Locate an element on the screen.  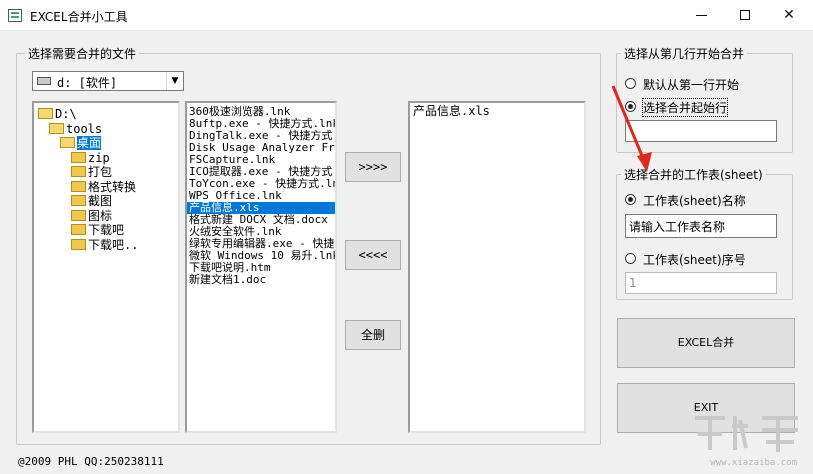
directory-item-label: tools is located at coordinates (84, 128).